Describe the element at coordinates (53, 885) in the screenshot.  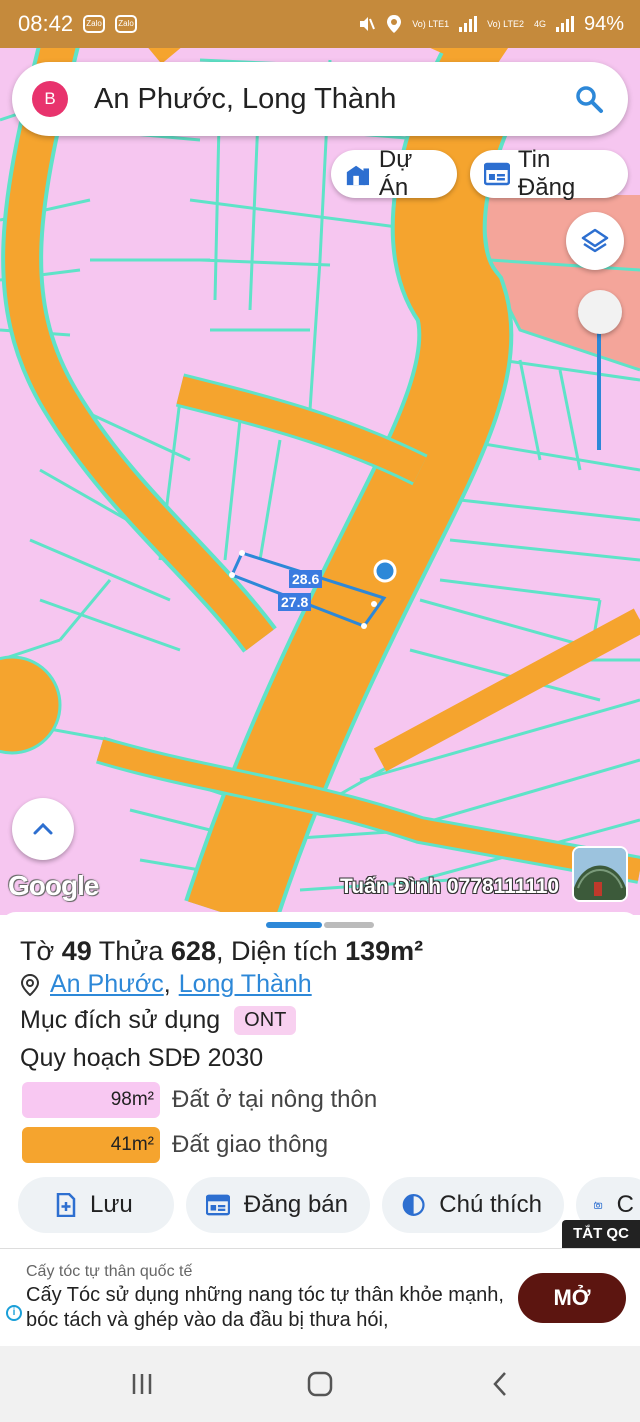
I see `google-logo: Google` at that location.